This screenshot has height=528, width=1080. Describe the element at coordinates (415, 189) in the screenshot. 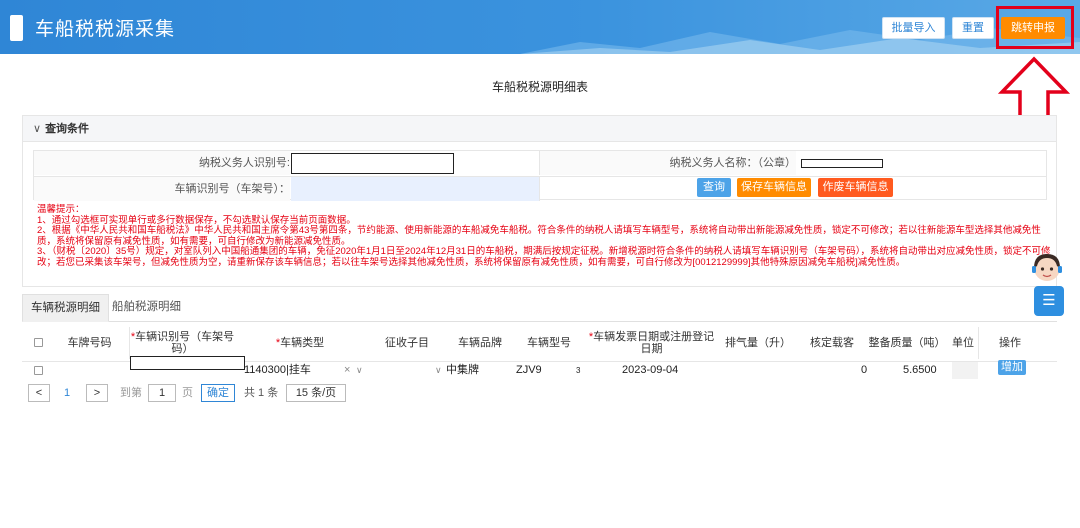

I see `vehicle-id-input` at that location.